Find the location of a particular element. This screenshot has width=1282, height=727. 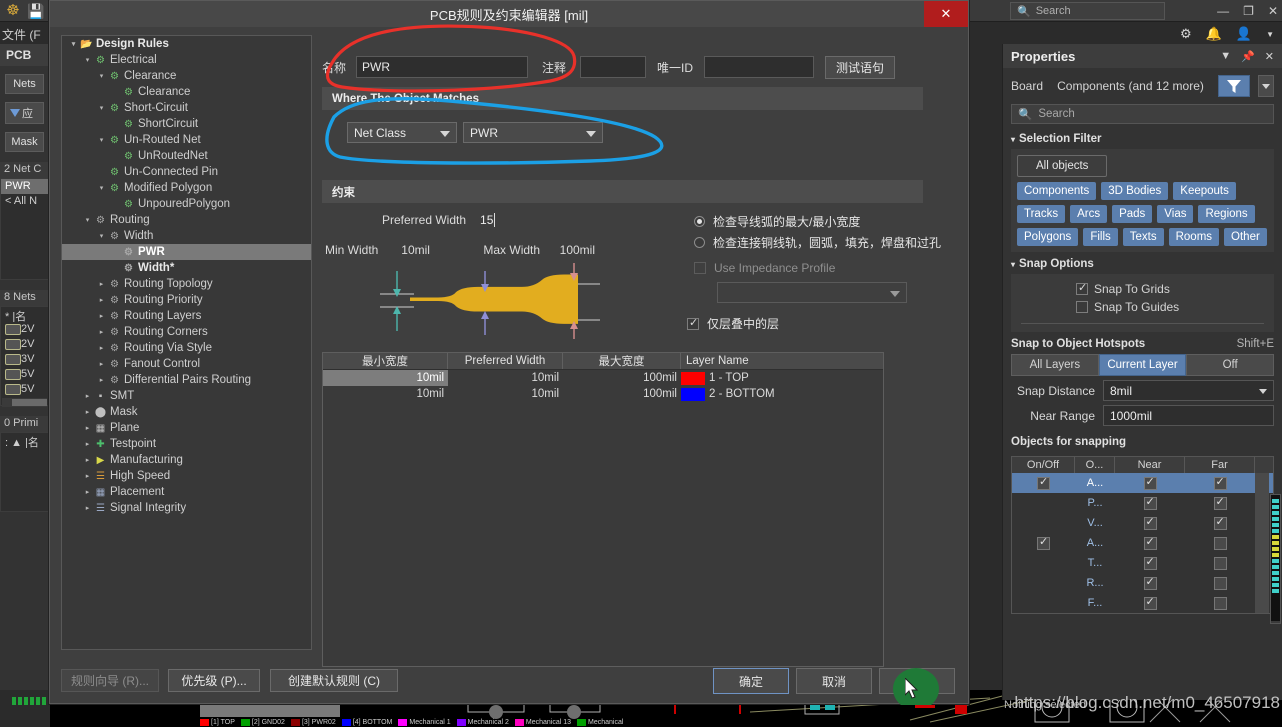

scope-value-combo: PWR is located at coordinates (533, 132).